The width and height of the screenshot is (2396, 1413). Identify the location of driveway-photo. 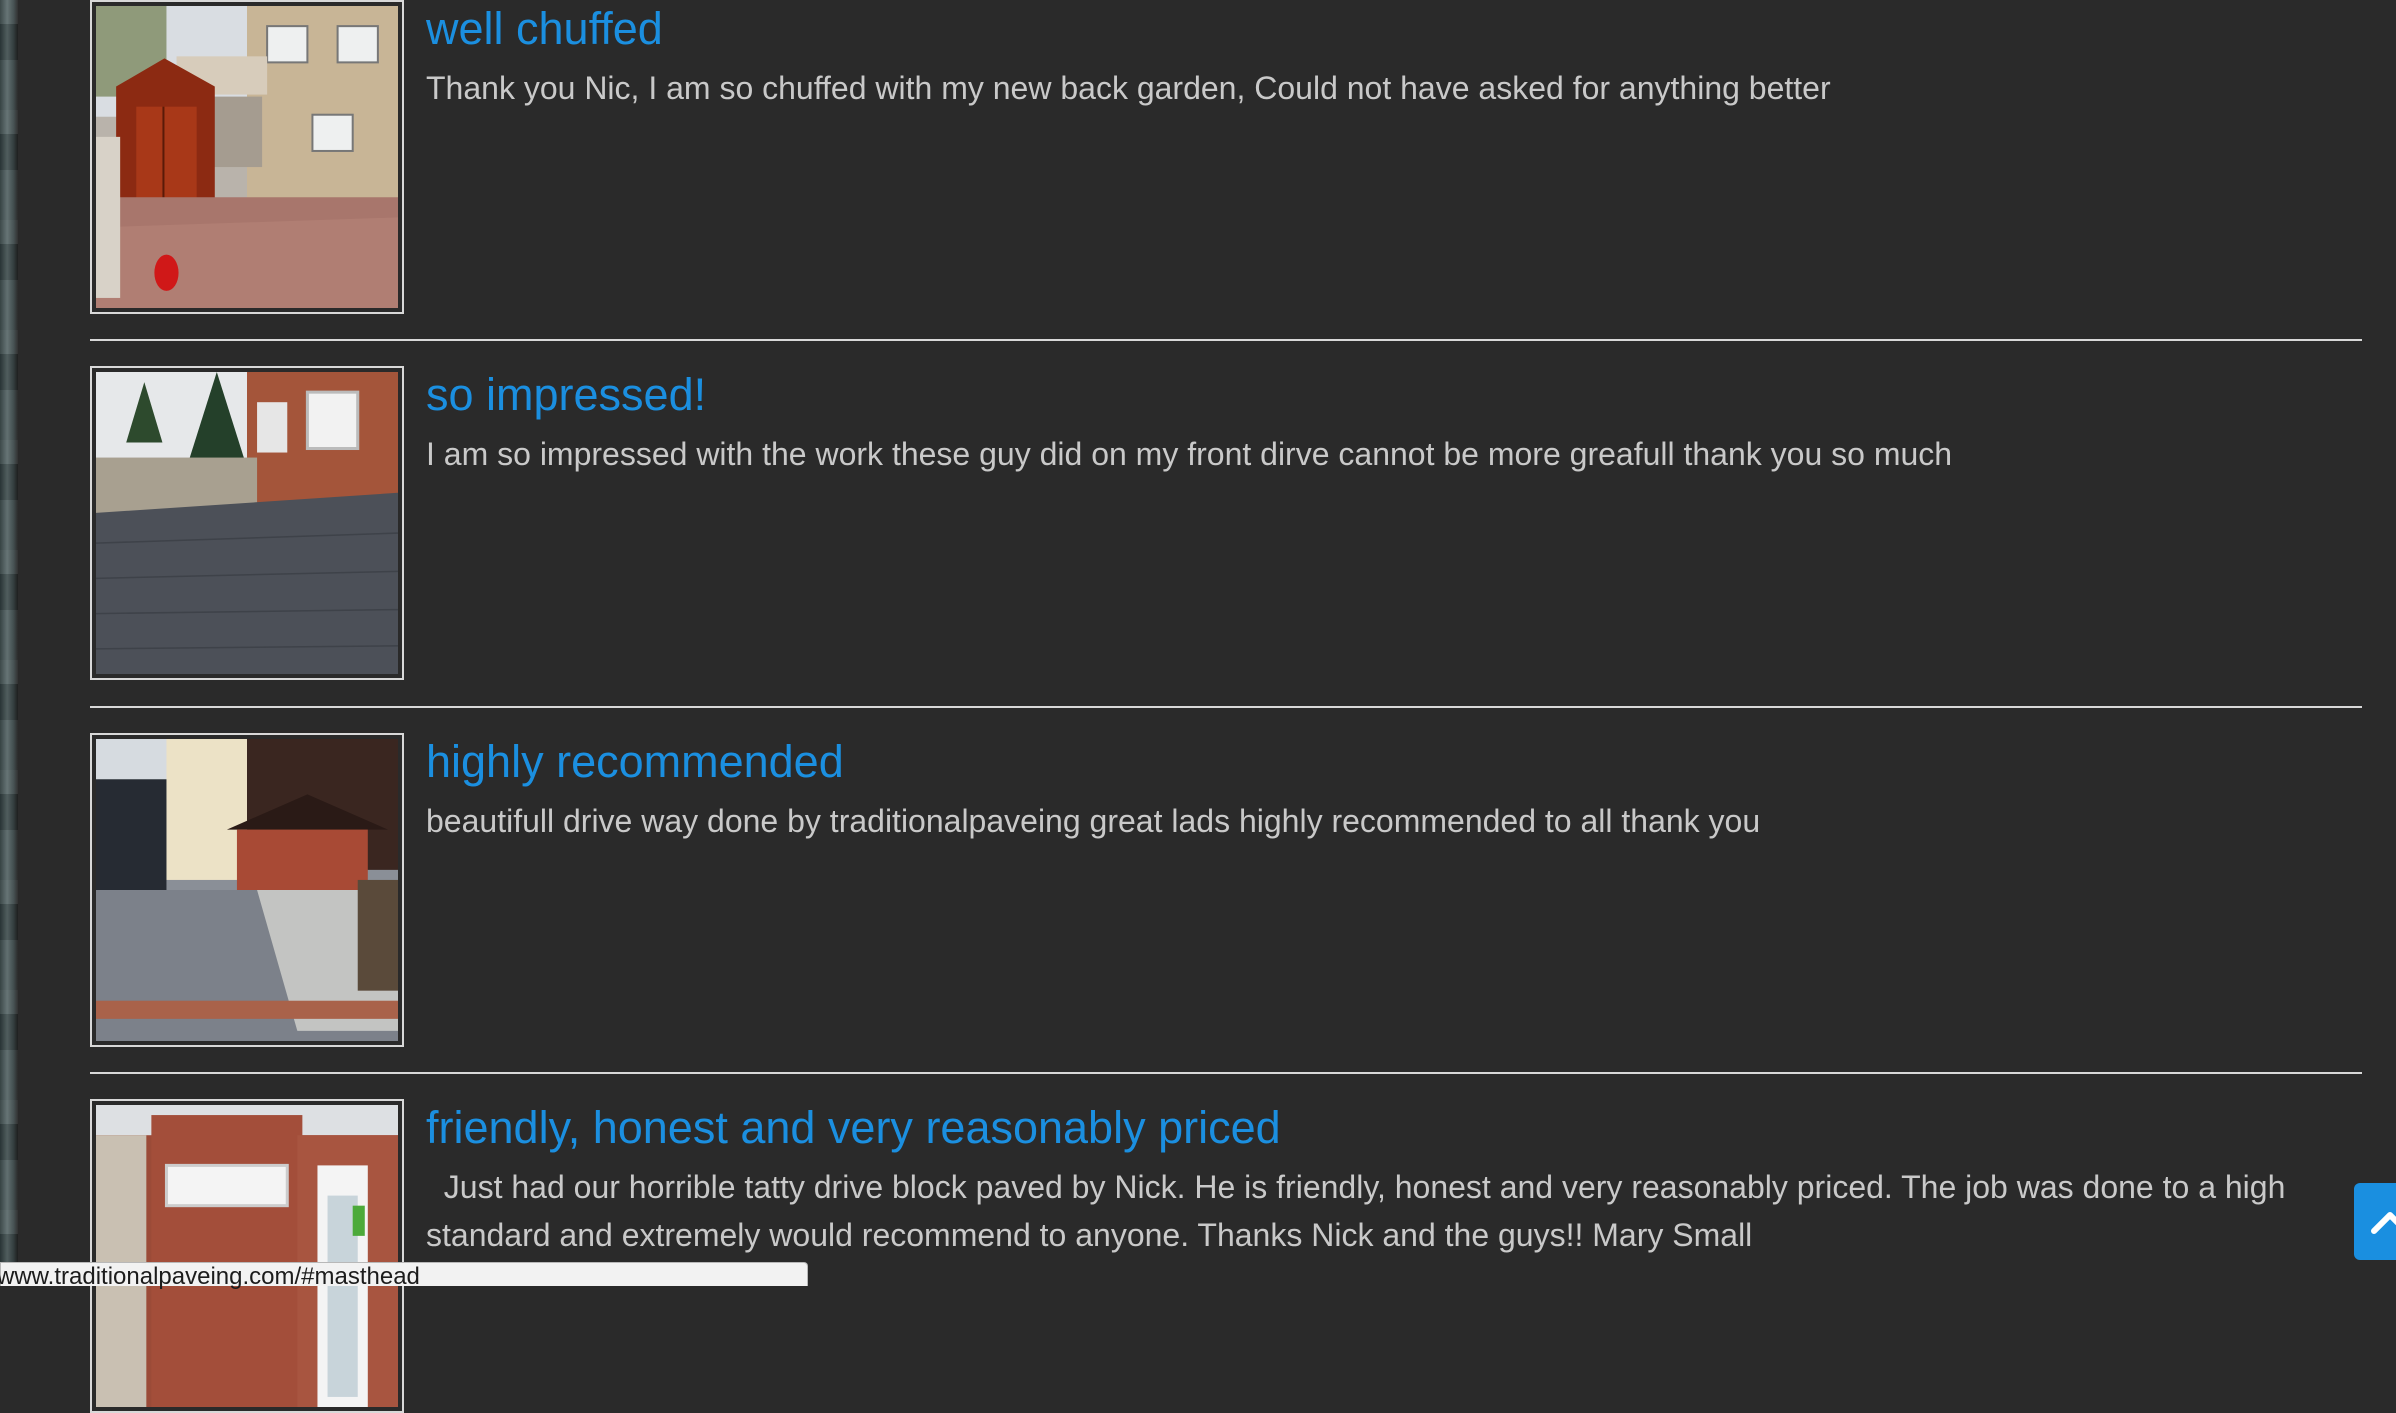
(247, 890).